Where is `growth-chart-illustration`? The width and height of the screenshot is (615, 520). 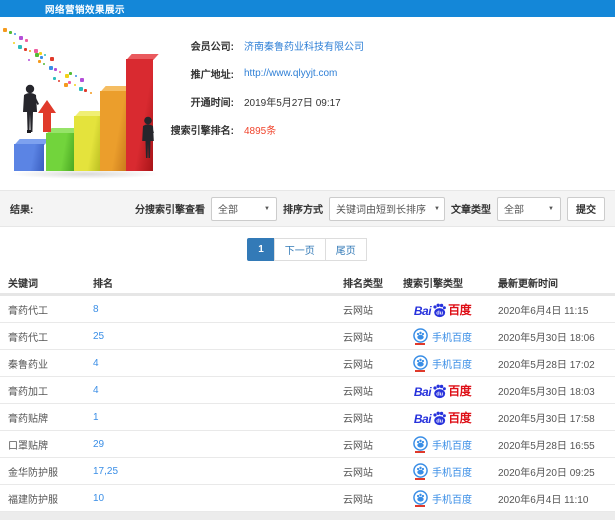 growth-chart-illustration is located at coordinates (87, 104).